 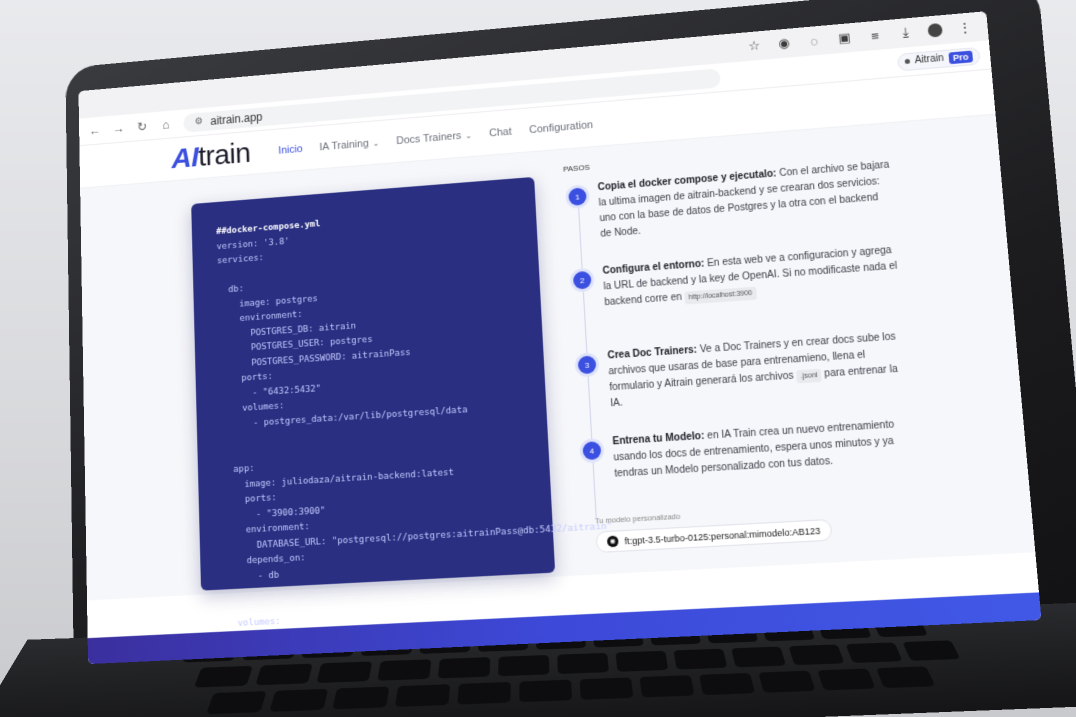 I want to click on menu-icon: ⋮, so click(x=965, y=27).